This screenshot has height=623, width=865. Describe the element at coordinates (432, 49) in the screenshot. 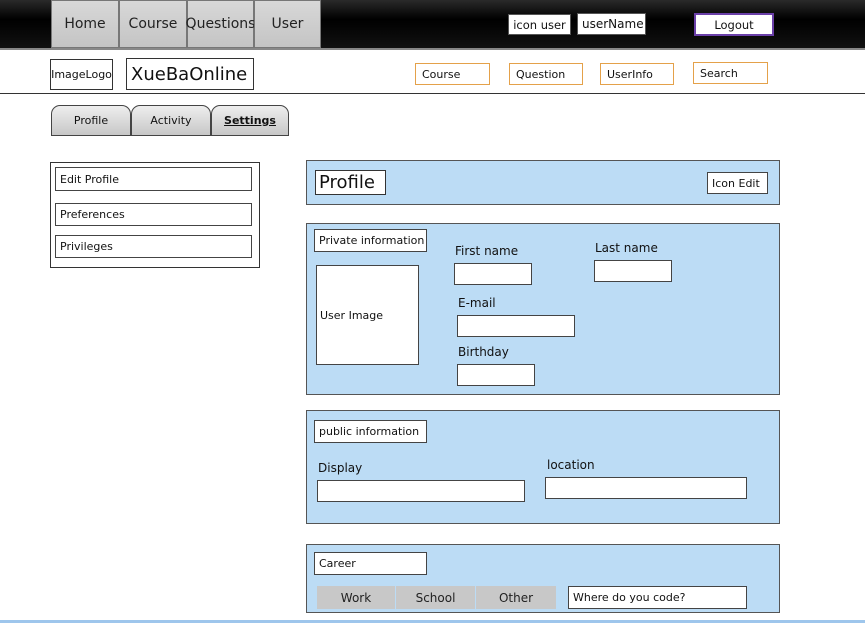

I see `top-nav-divider` at that location.